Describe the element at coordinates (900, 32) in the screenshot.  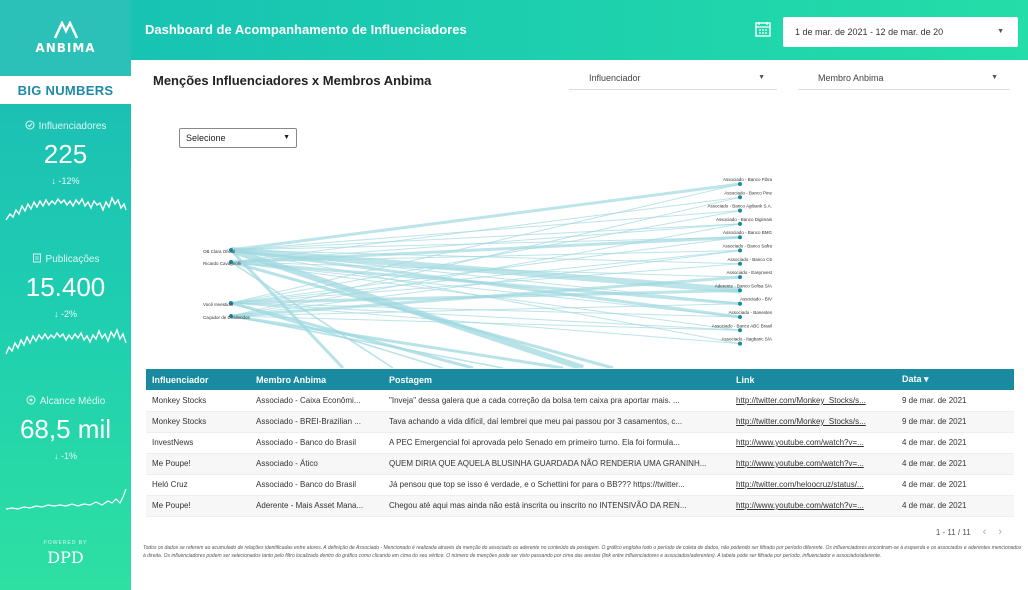
I see `date-range-select: 1 de mar. de 2021 - 12 de mar. de 20 ▼` at that location.